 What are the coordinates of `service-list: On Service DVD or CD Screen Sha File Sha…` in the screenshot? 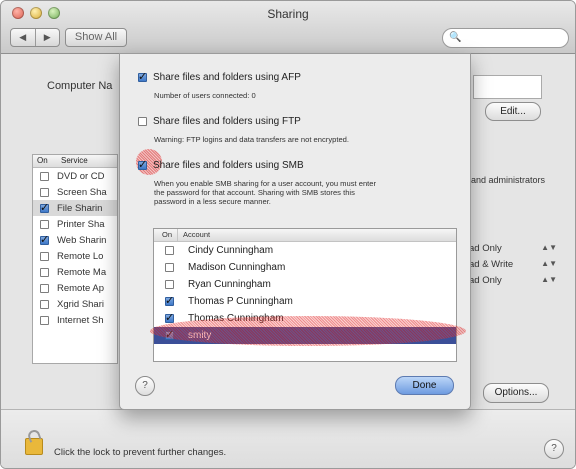 It's located at (75, 259).